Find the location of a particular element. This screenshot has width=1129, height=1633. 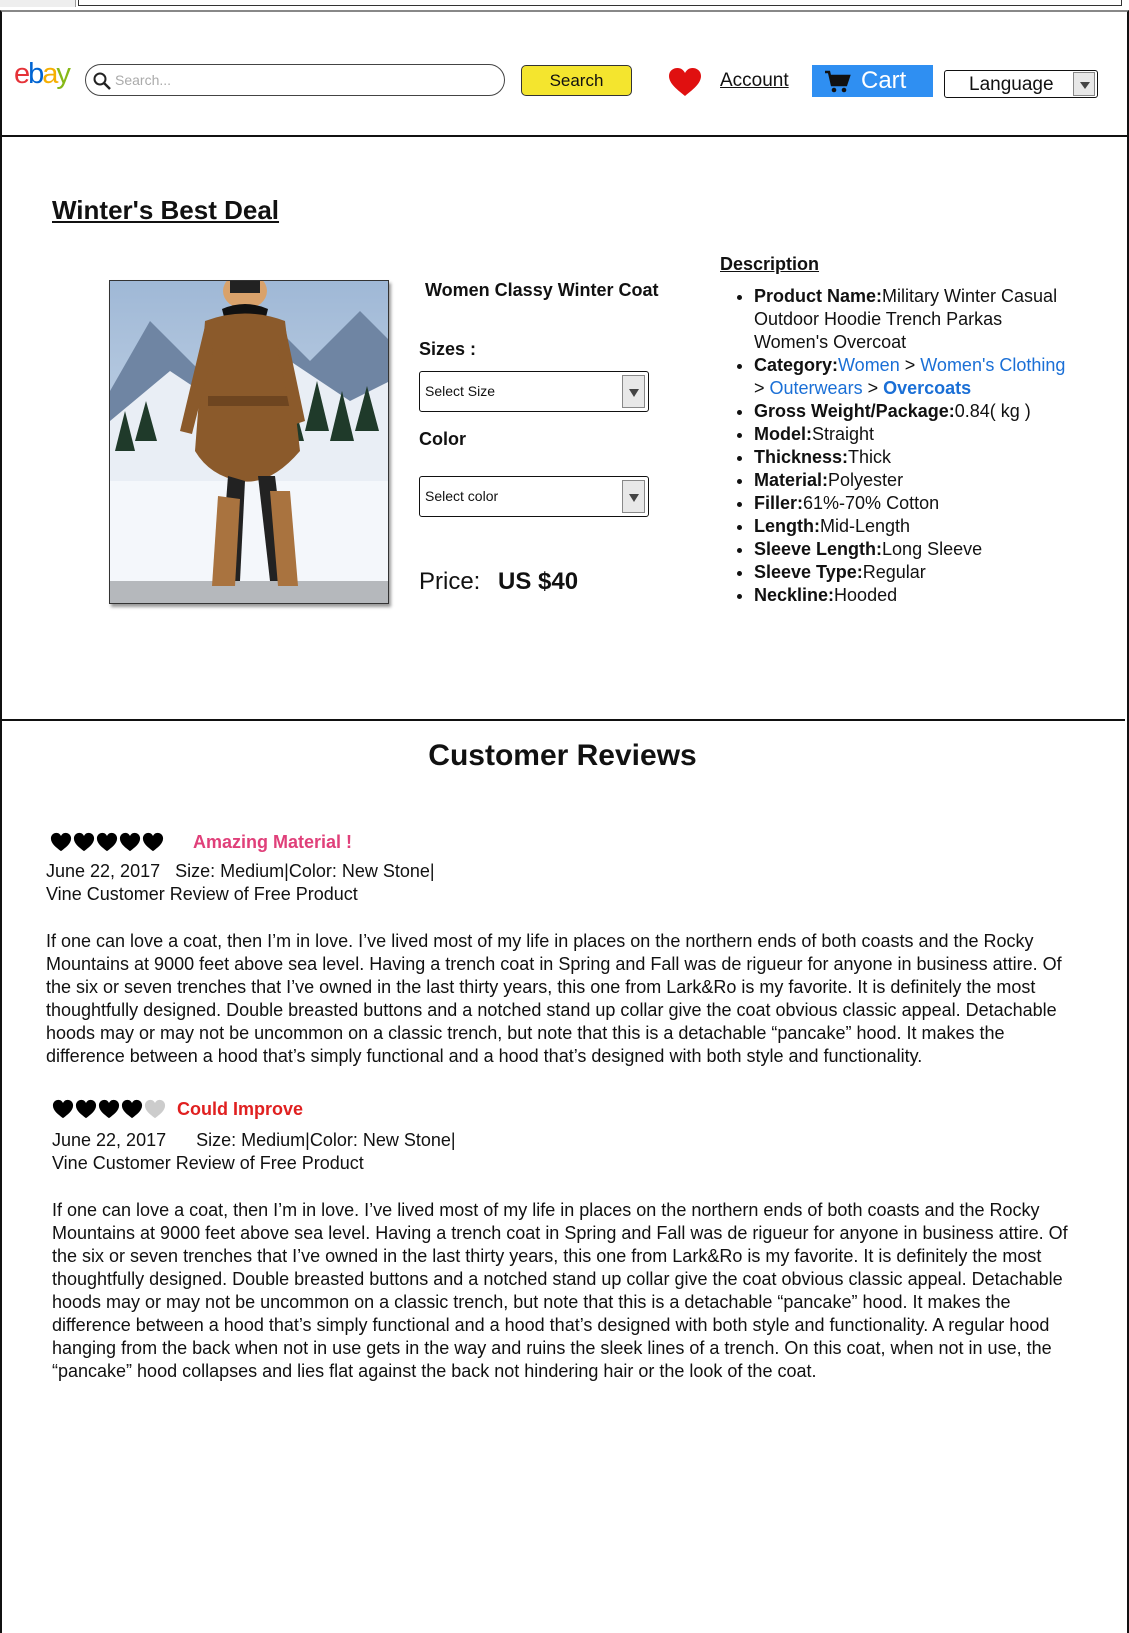

product-image is located at coordinates (249, 442).